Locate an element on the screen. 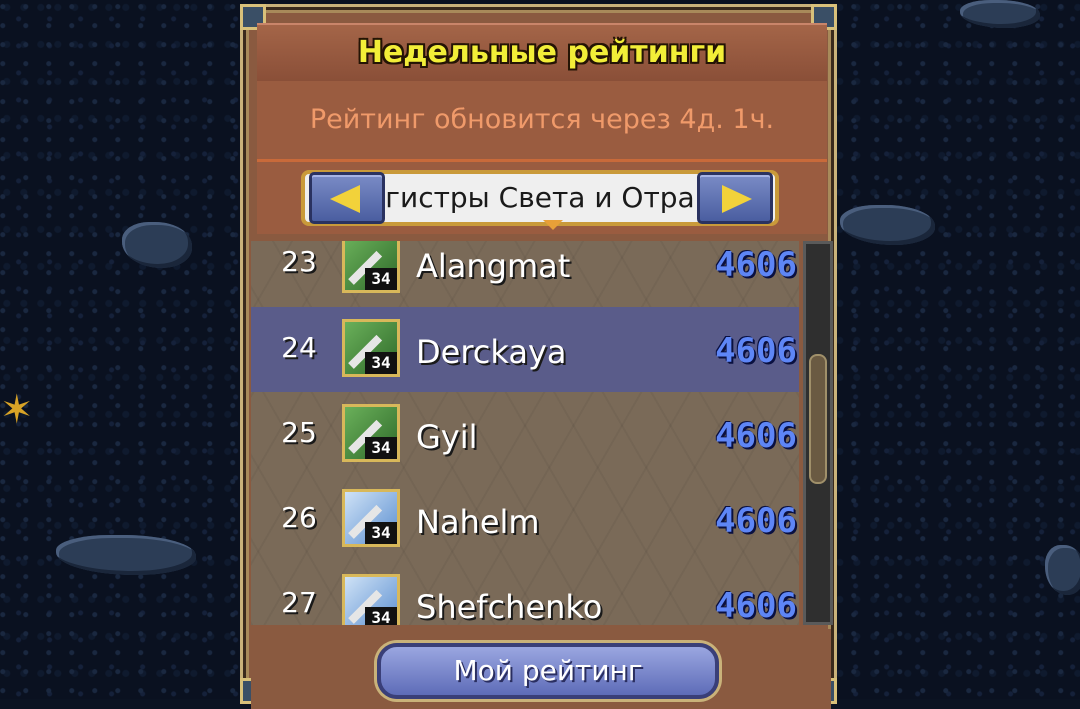 Image resolution: width=1080 pixels, height=709 pixels. dialog-title: Недельные рейтинги is located at coordinates (542, 52).